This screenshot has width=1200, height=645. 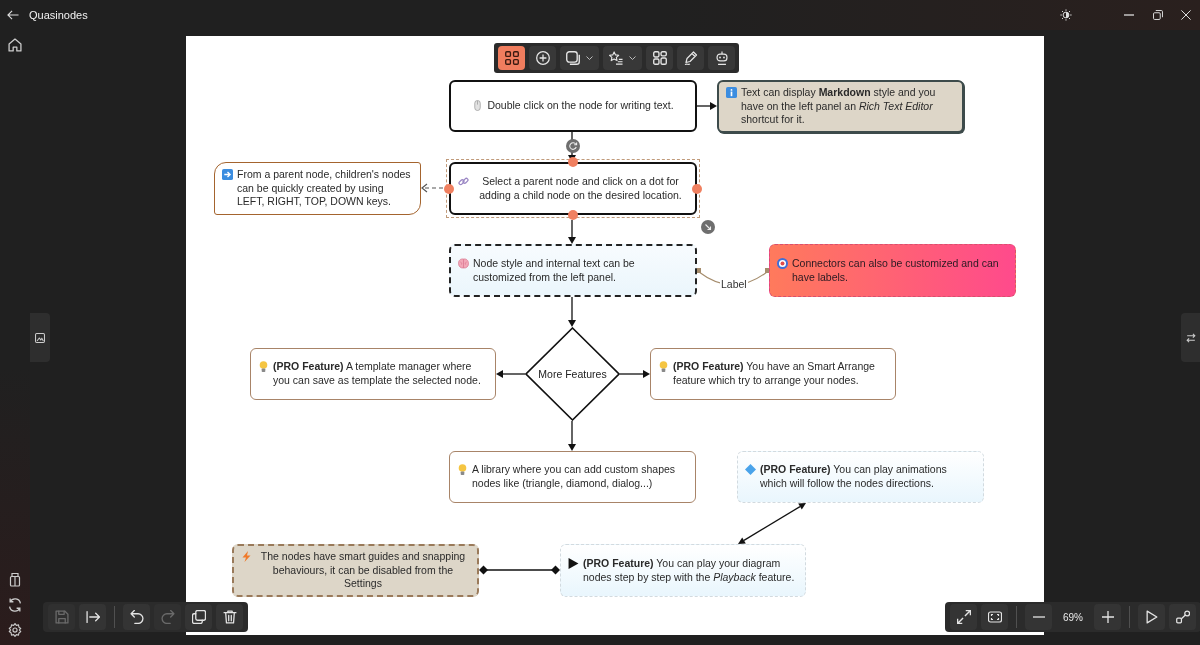 I want to click on style-button, so click(x=622, y=58).